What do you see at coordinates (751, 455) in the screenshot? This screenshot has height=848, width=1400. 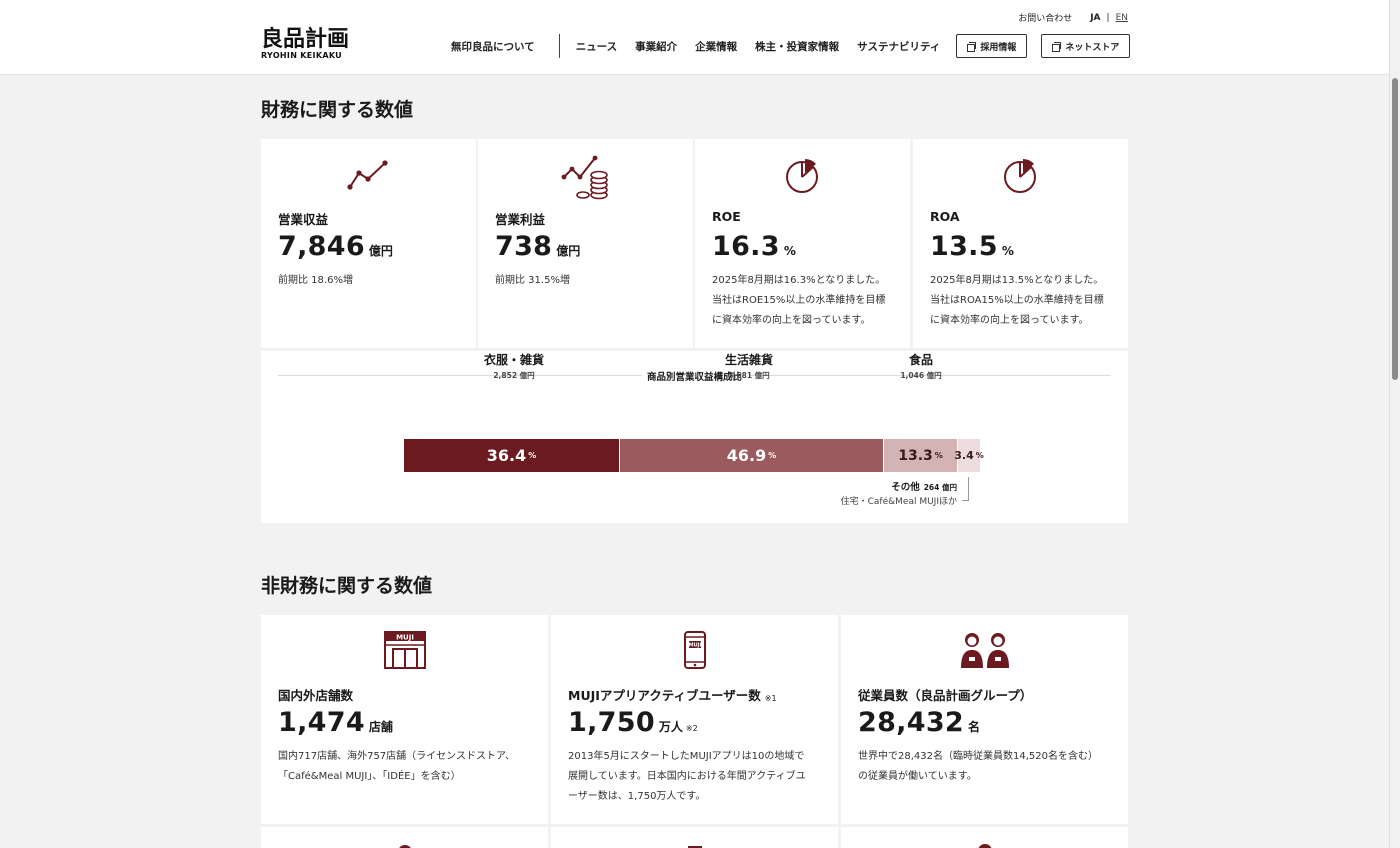 I see `bar-segment-household: 46.9%` at bounding box center [751, 455].